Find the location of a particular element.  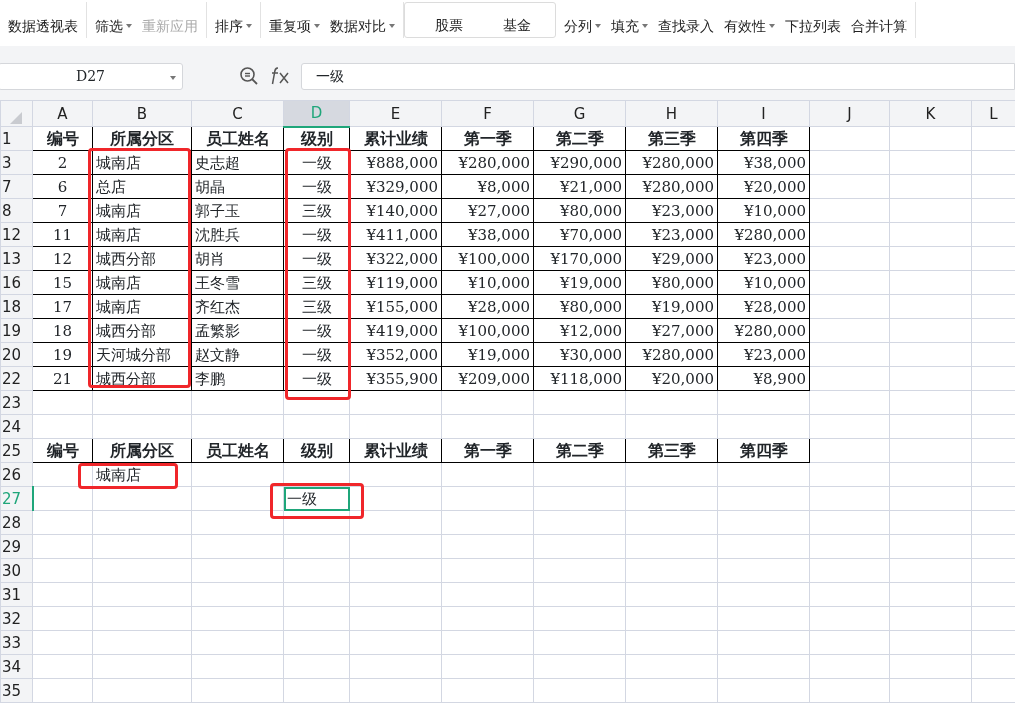

row-header: 25 is located at coordinates (16, 450).